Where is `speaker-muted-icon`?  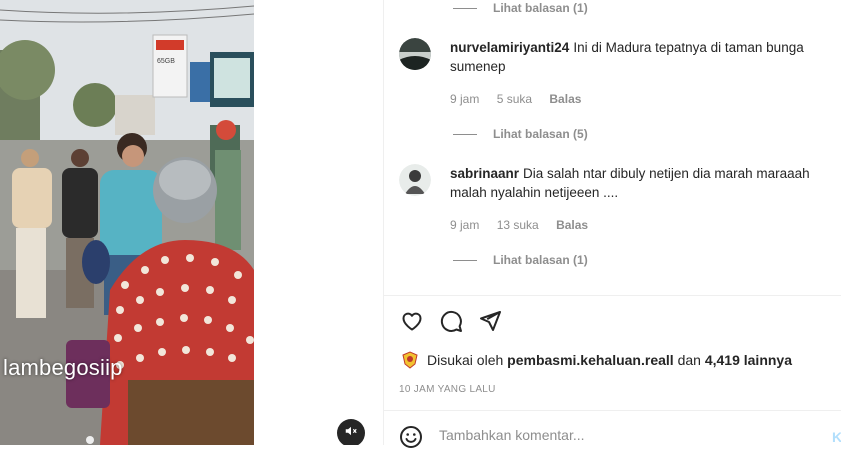
speaker-muted-icon is located at coordinates (351, 433).